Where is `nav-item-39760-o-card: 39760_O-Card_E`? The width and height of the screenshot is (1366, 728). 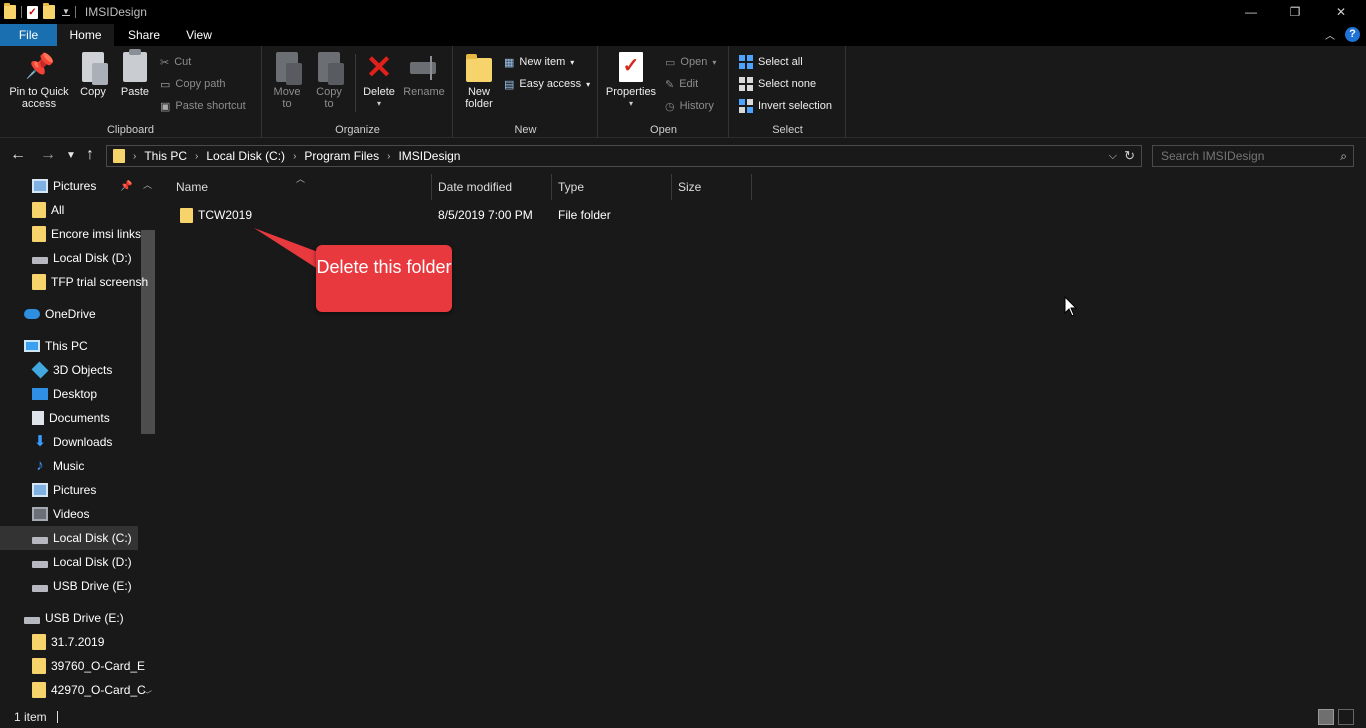
nav-item-39760-o-card: 39760_O-Card_E is located at coordinates (88, 666).